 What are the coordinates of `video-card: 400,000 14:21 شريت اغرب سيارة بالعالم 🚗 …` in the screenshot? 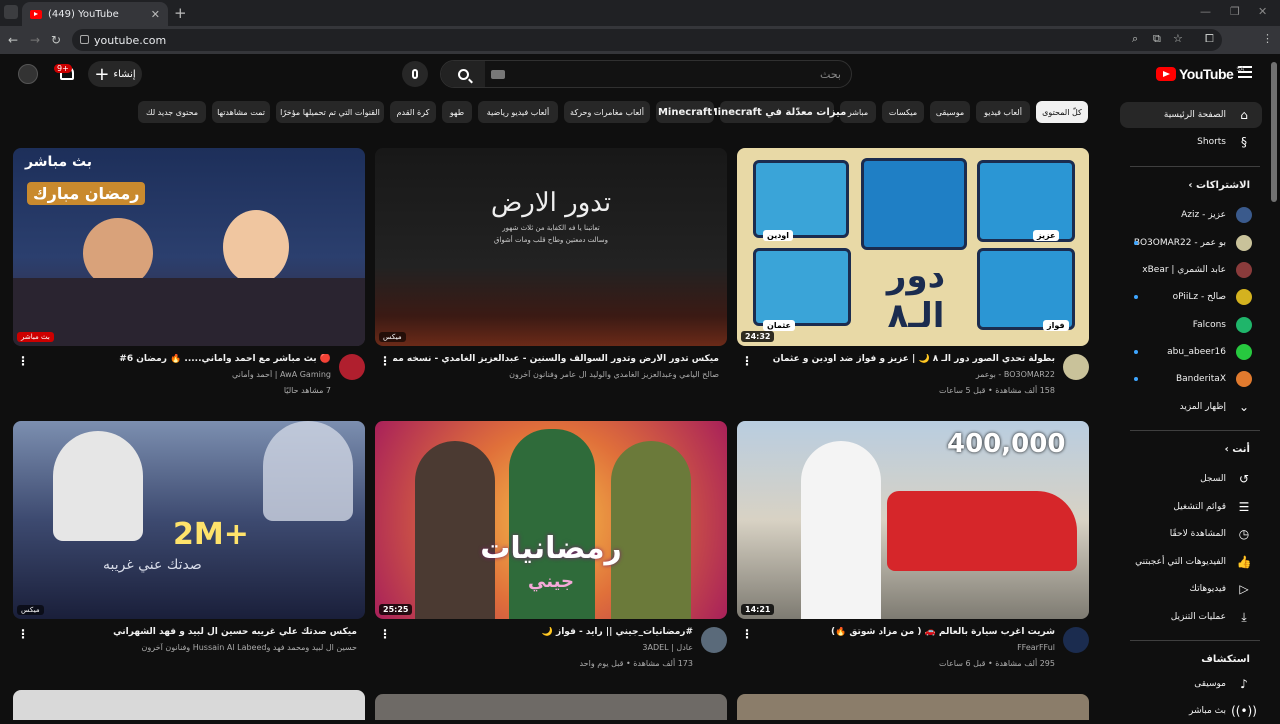 It's located at (913, 544).